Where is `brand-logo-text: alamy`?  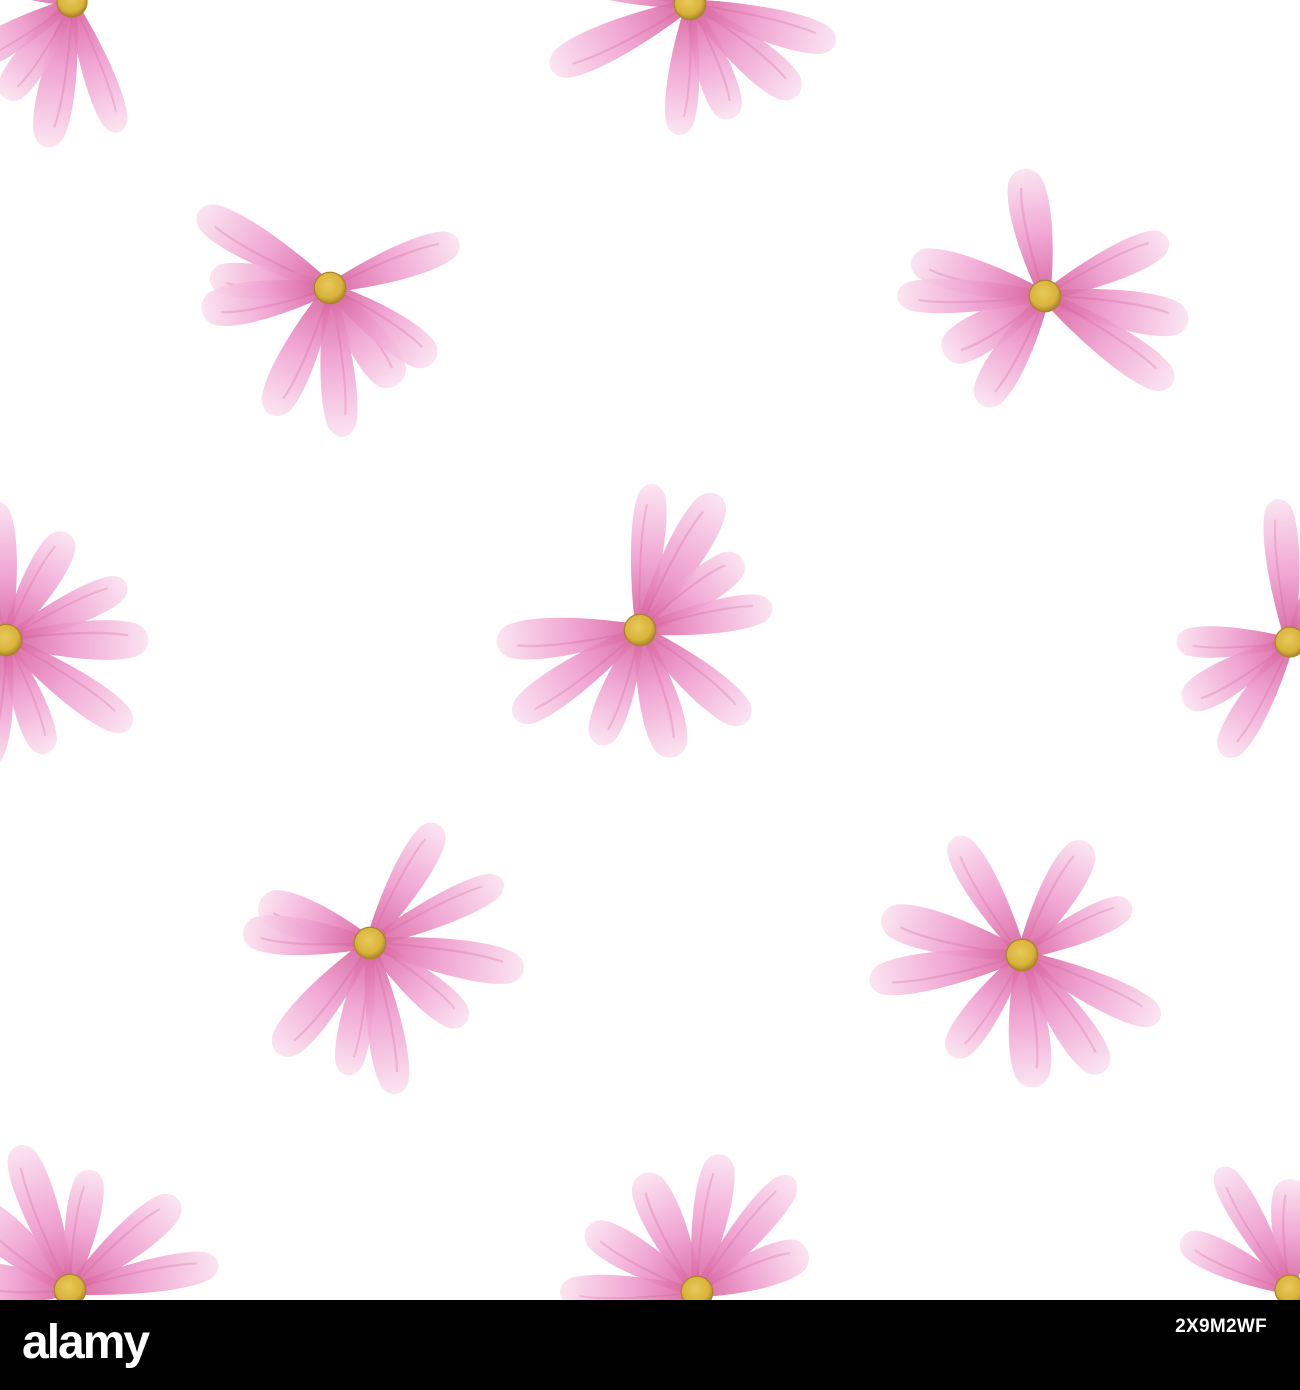 brand-logo-text: alamy is located at coordinates (86, 1342).